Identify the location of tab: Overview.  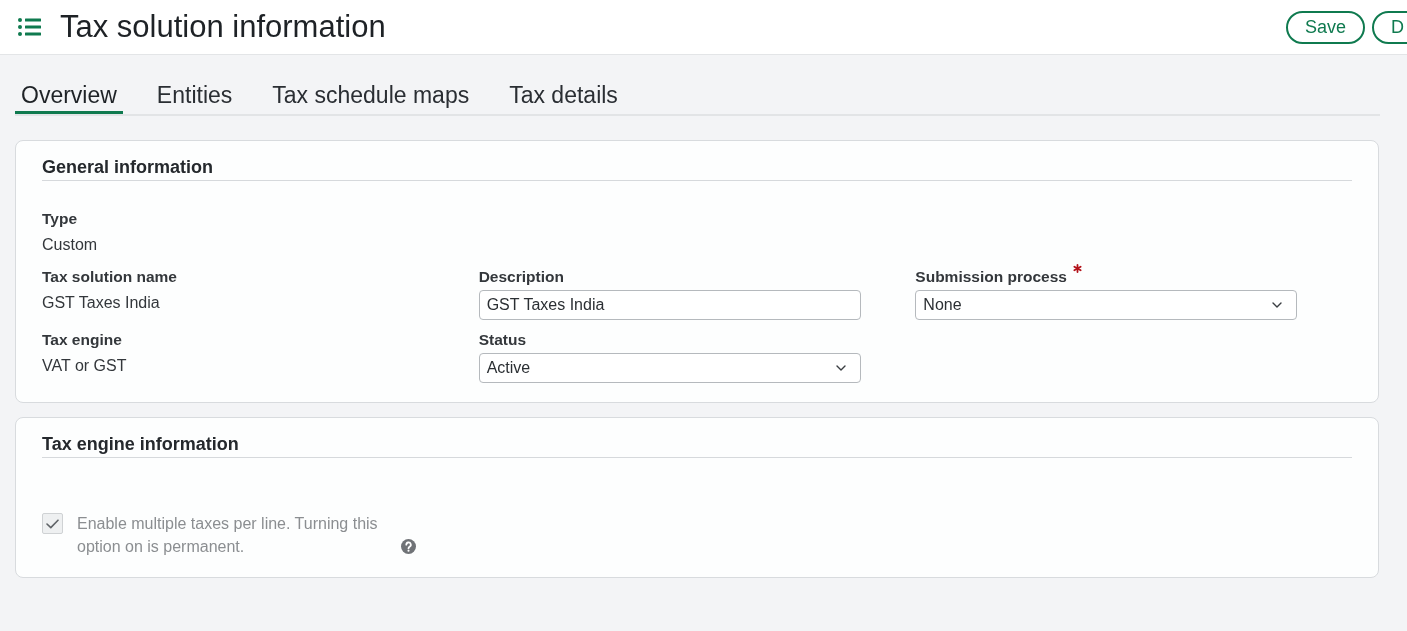
(69, 97).